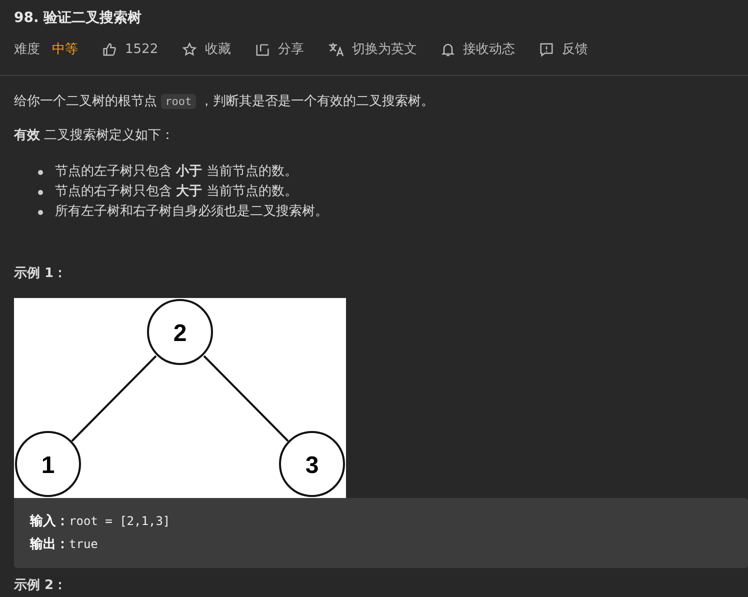 This screenshot has width=748, height=597. What do you see at coordinates (48, 464) in the screenshot?
I see `tree-node: 1` at bounding box center [48, 464].